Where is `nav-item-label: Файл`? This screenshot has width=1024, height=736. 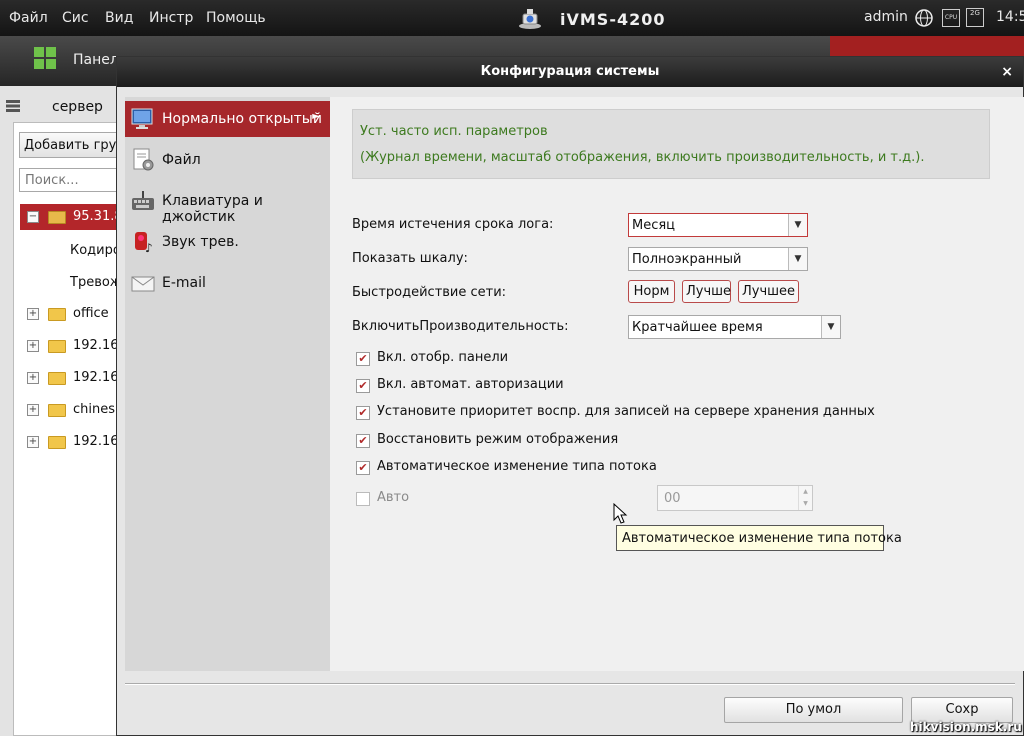
nav-item-label: Файл is located at coordinates (181, 160).